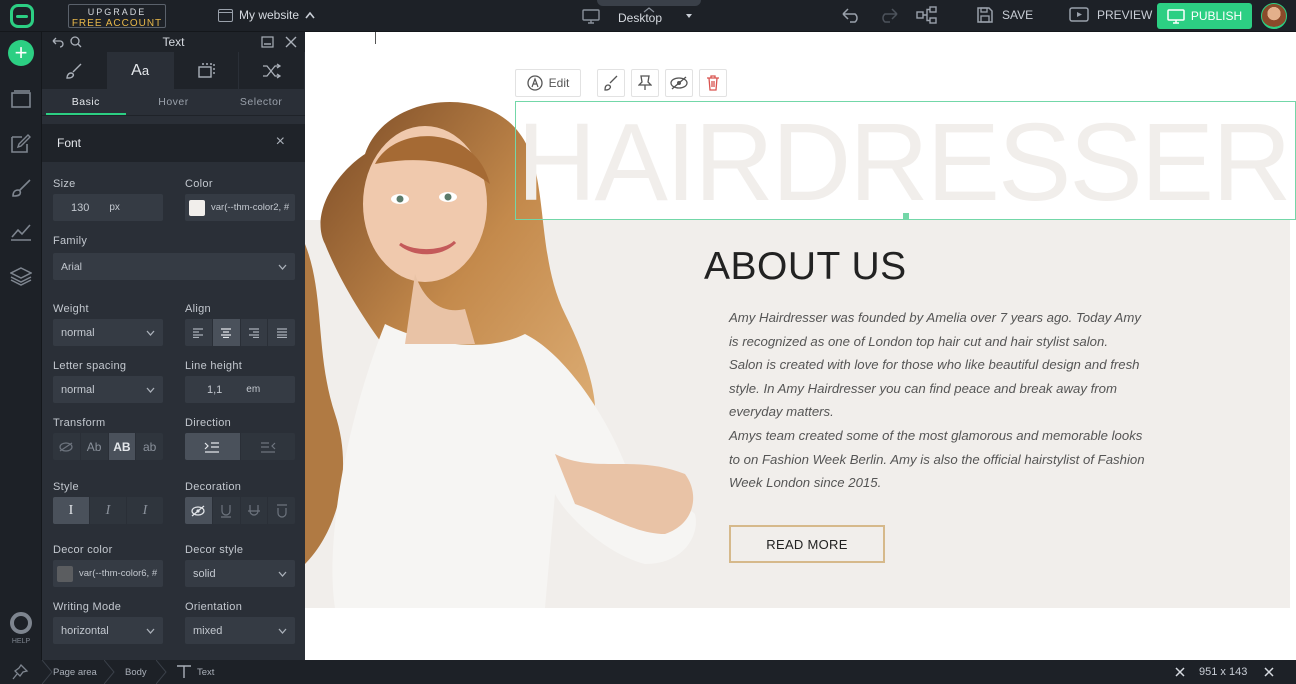 This screenshot has width=1296, height=684. Describe the element at coordinates (272, 70) in the screenshot. I see `tab-interactions` at that location.